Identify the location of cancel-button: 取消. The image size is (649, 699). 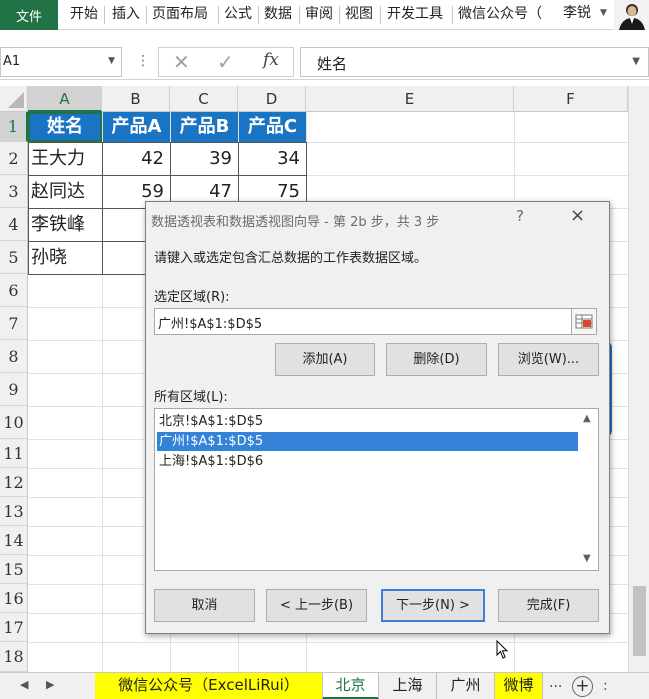
(204, 605).